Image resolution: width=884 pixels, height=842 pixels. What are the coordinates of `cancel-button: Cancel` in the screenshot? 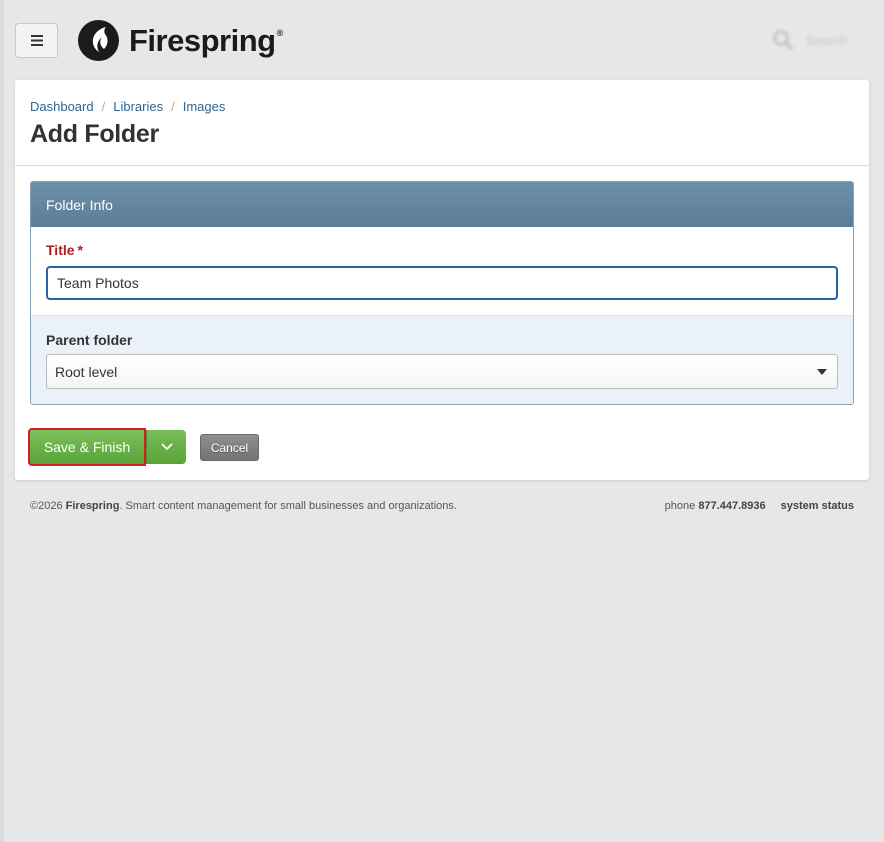 It's located at (229, 447).